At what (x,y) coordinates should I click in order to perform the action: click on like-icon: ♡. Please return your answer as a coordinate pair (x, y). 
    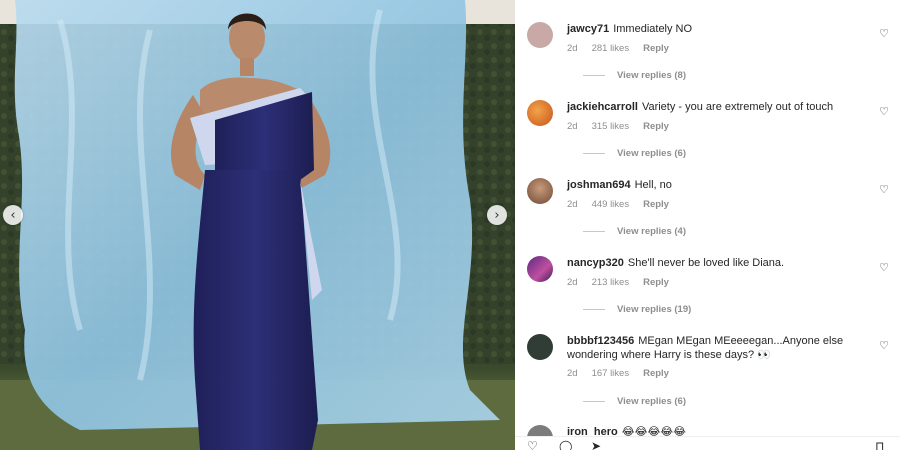
    Looking at the image, I should click on (532, 444).